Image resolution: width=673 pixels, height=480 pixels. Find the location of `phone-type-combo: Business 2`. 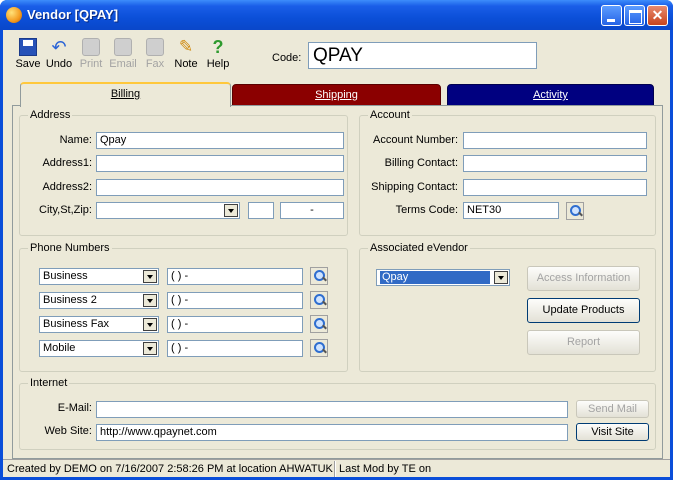

phone-type-combo: Business 2 is located at coordinates (99, 300).